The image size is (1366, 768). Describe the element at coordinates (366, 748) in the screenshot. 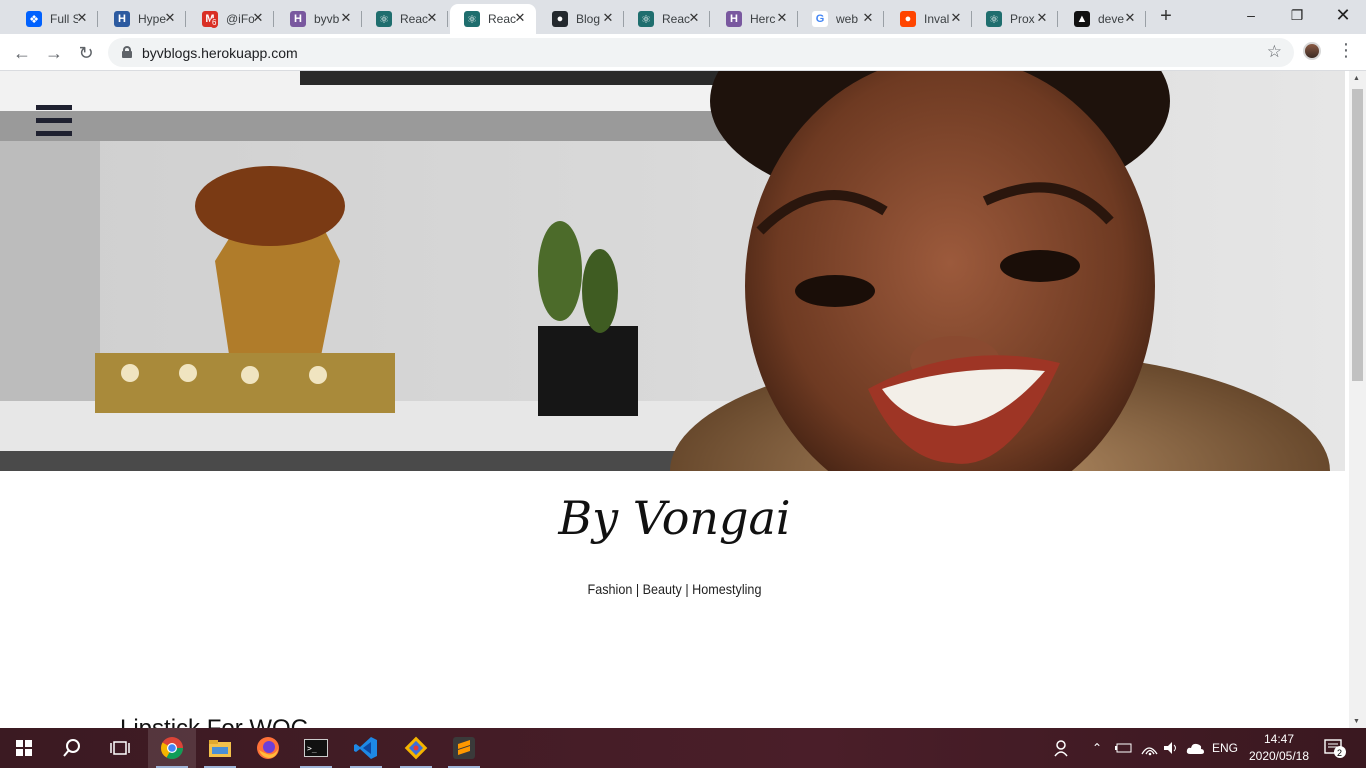

I see `vscode-icon` at that location.